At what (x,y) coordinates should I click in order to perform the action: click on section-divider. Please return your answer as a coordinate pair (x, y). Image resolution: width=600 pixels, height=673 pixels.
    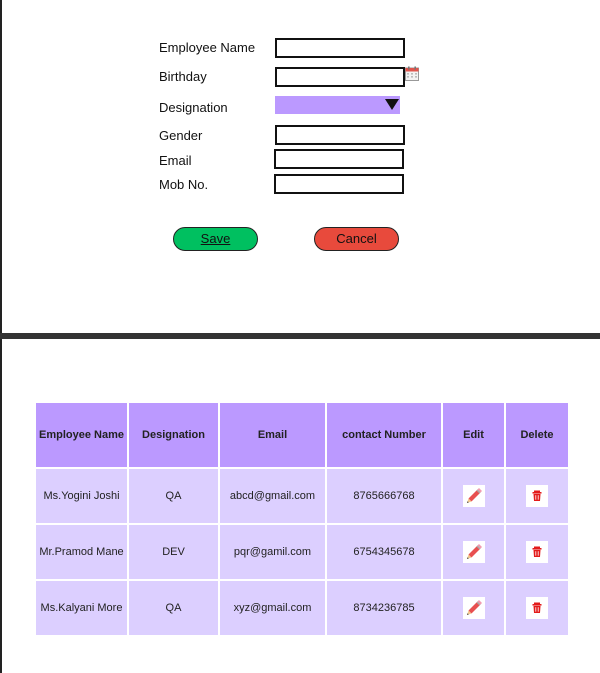
    Looking at the image, I should click on (300, 336).